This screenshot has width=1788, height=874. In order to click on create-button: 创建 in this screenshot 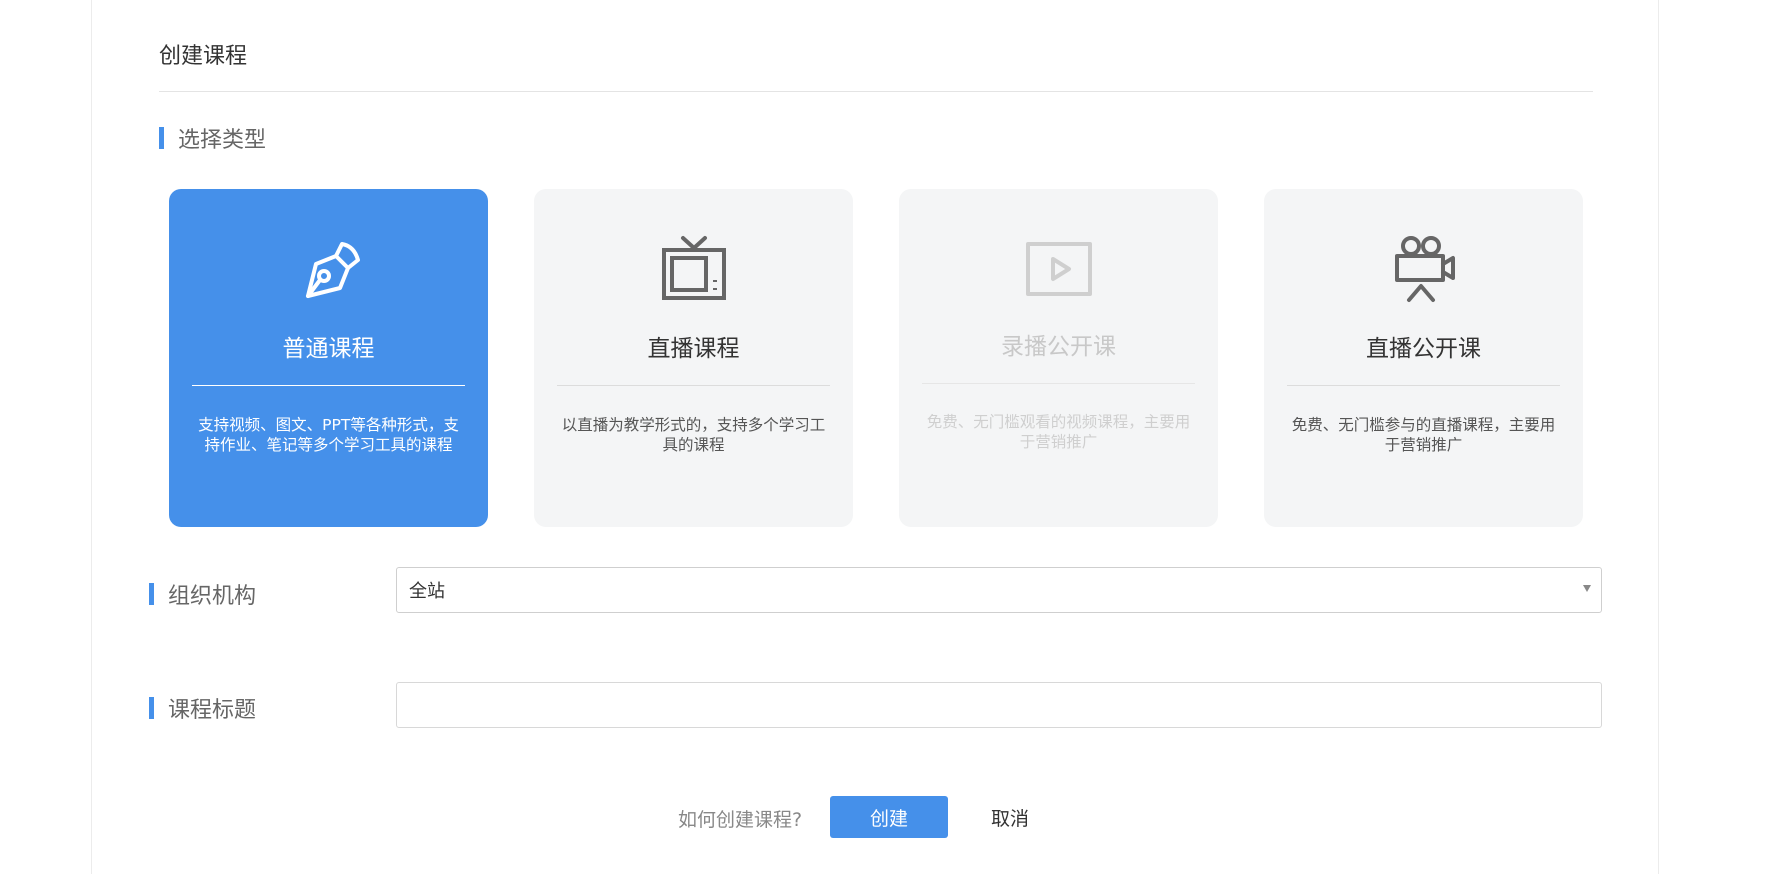, I will do `click(889, 817)`.